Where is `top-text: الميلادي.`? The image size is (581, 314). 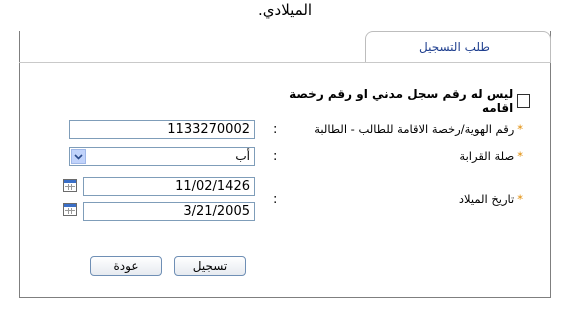 top-text: الميلادي. is located at coordinates (285, 10).